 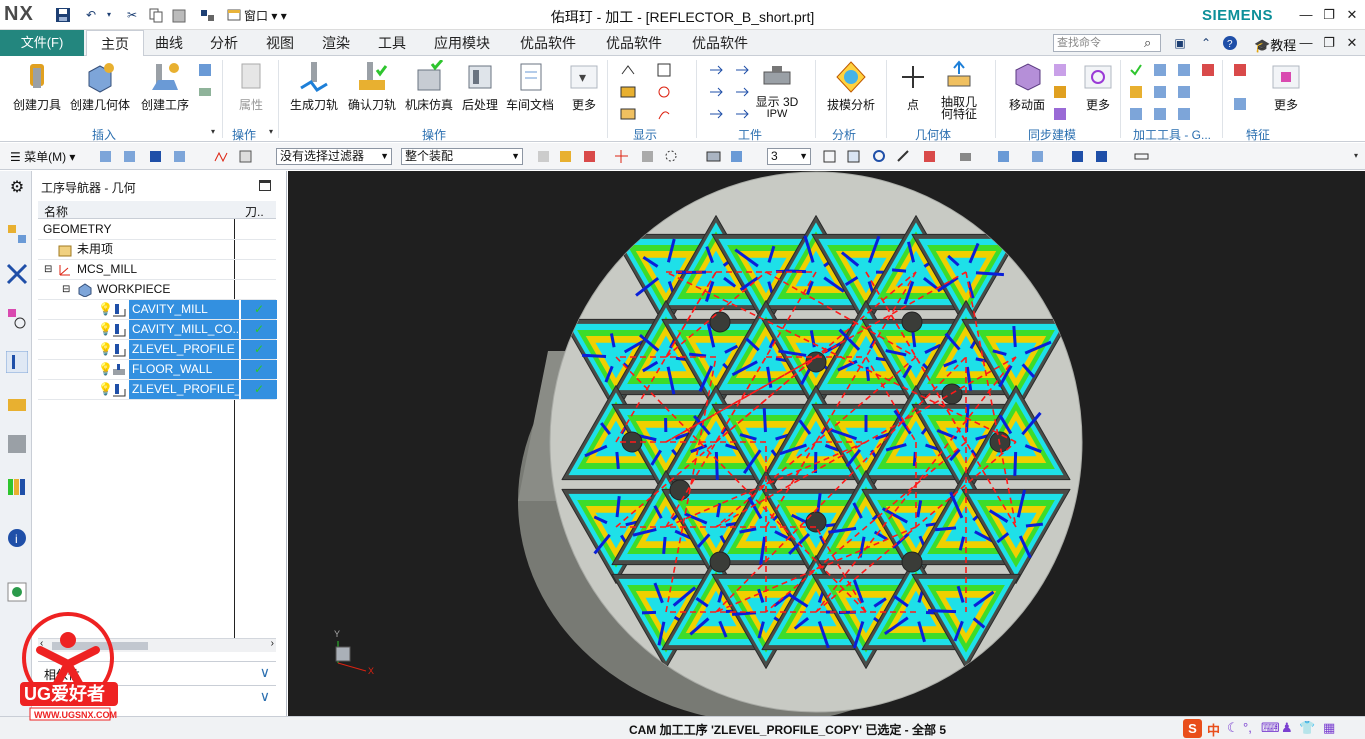 What do you see at coordinates (913, 86) in the screenshot?
I see `point-button: 点` at bounding box center [913, 86].